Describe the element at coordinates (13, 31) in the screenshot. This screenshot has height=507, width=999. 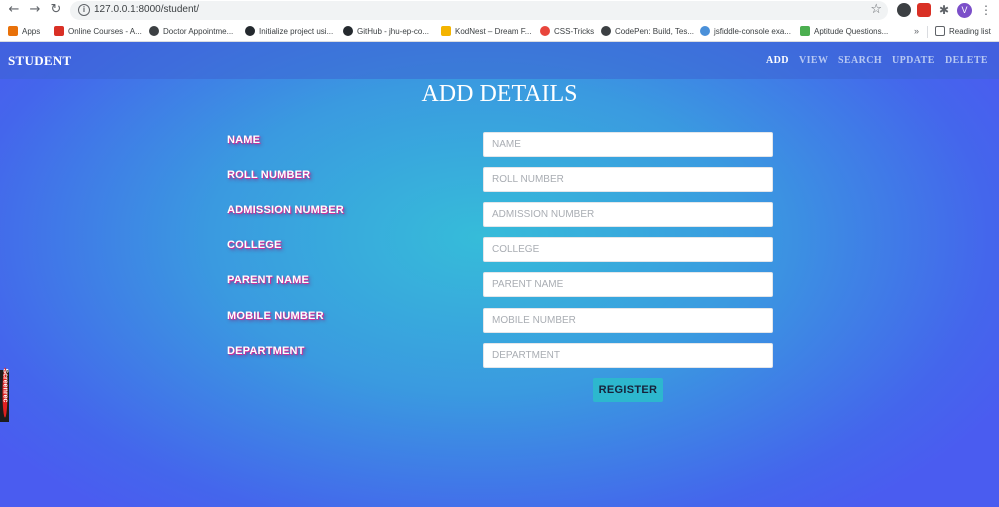
I see `apps-grid-icon` at that location.